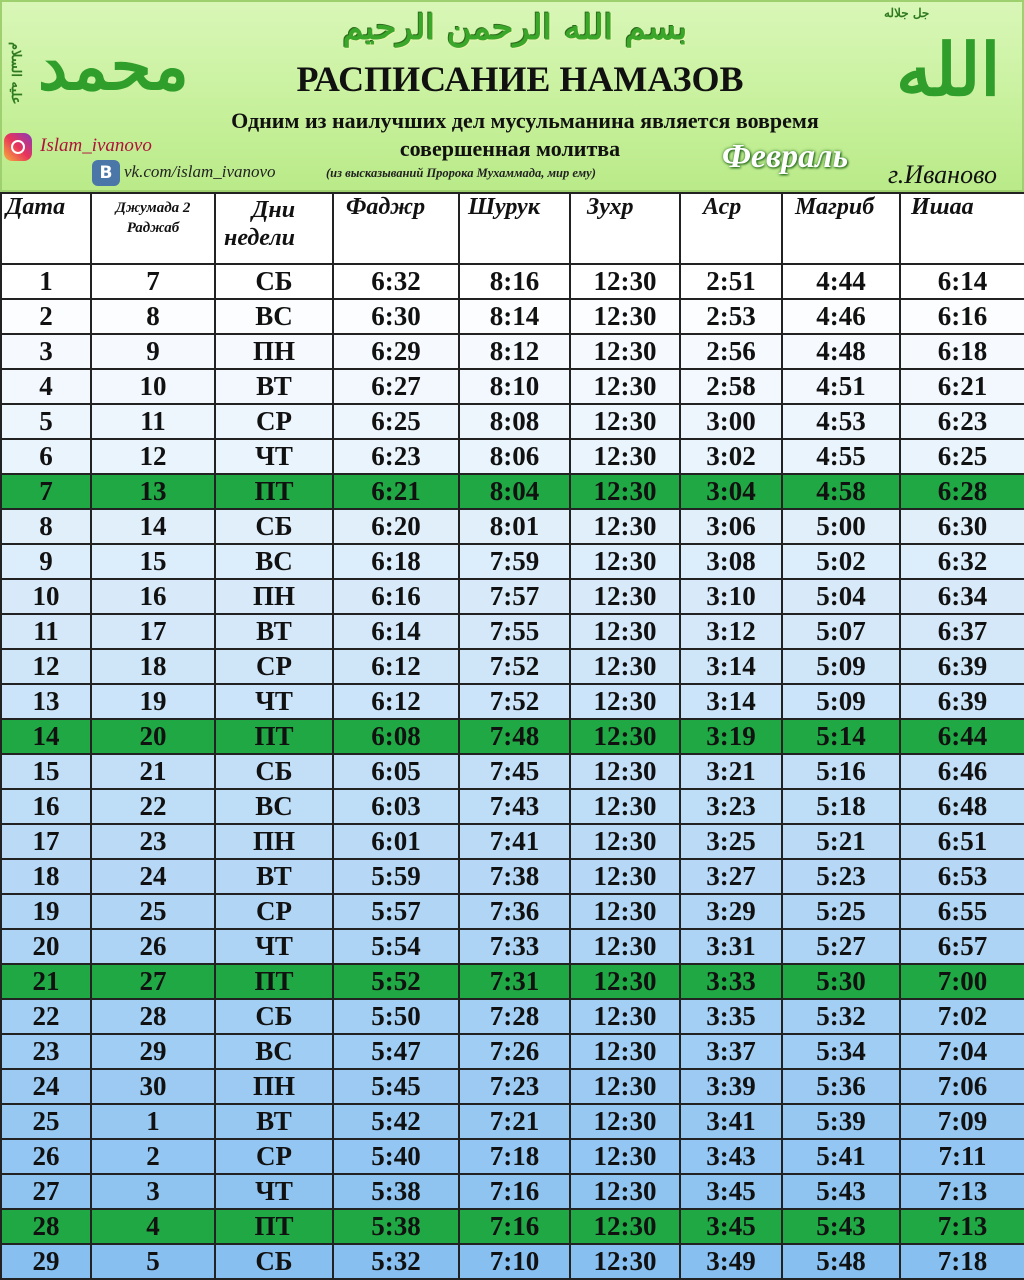  I want to click on cell-isha: 7:04, so click(961, 1051).